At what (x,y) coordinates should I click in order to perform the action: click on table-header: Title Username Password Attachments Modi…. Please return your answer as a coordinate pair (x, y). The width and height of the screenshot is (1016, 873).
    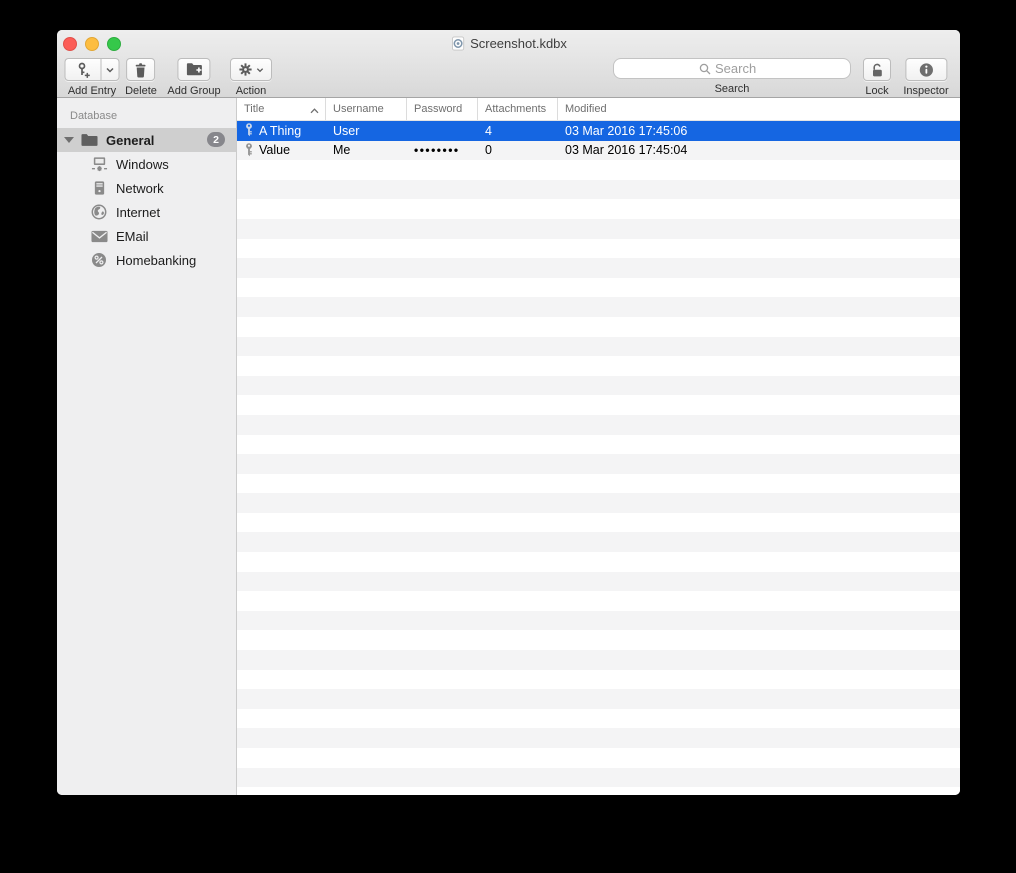
    Looking at the image, I should click on (598, 109).